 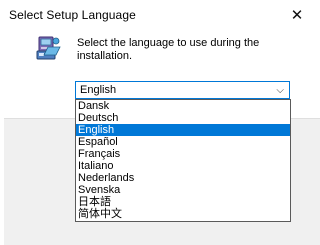 What do you see at coordinates (280, 90) in the screenshot?
I see `chevron-down-icon: ⌵` at bounding box center [280, 90].